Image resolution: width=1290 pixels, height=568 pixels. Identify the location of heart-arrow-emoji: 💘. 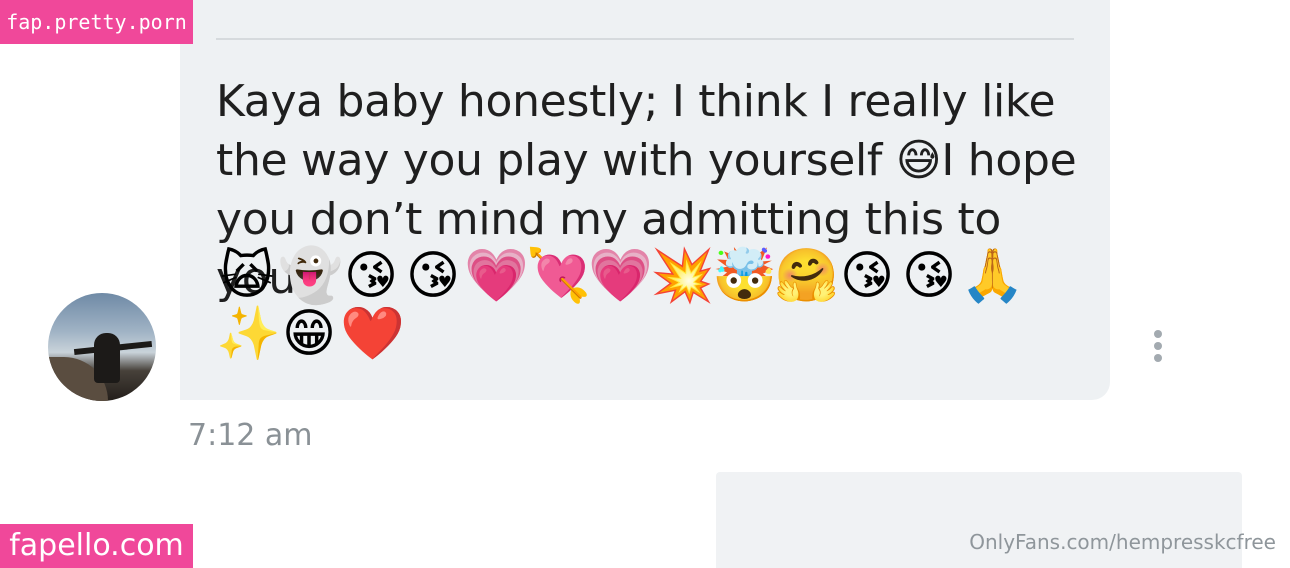
(558, 276).